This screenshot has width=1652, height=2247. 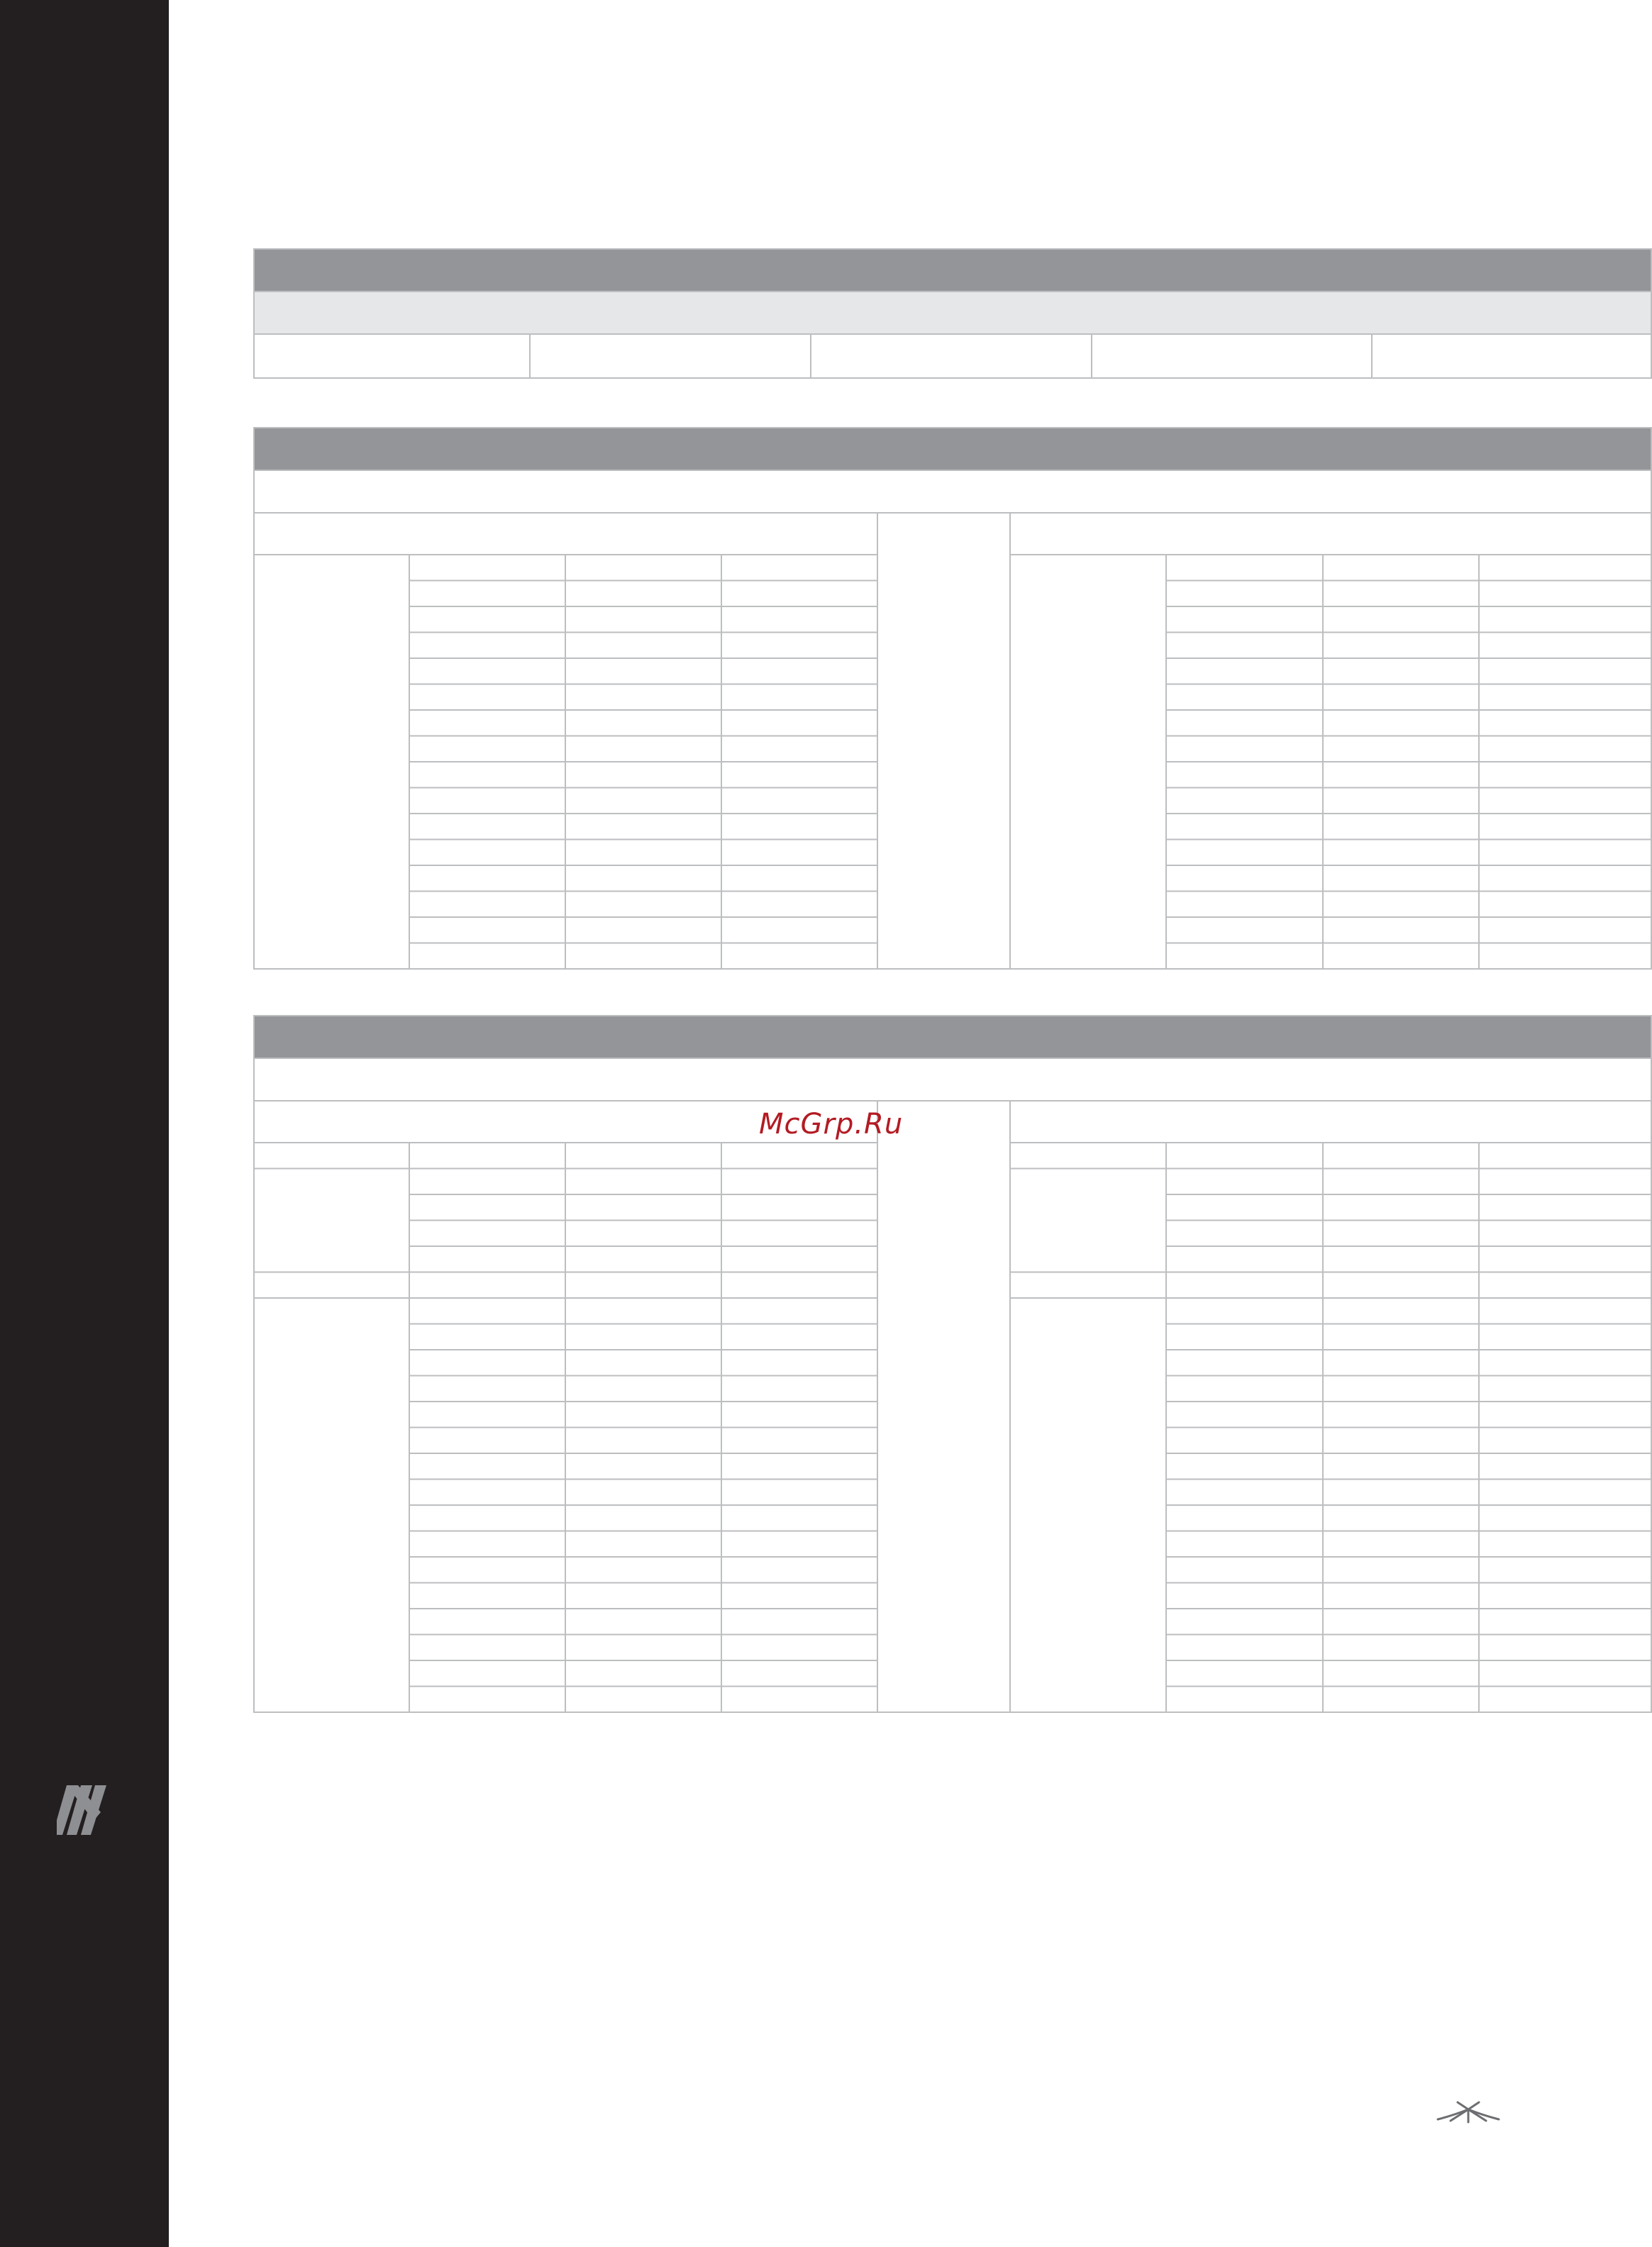 I want to click on m-letter-logo-icon, so click(x=81, y=1810).